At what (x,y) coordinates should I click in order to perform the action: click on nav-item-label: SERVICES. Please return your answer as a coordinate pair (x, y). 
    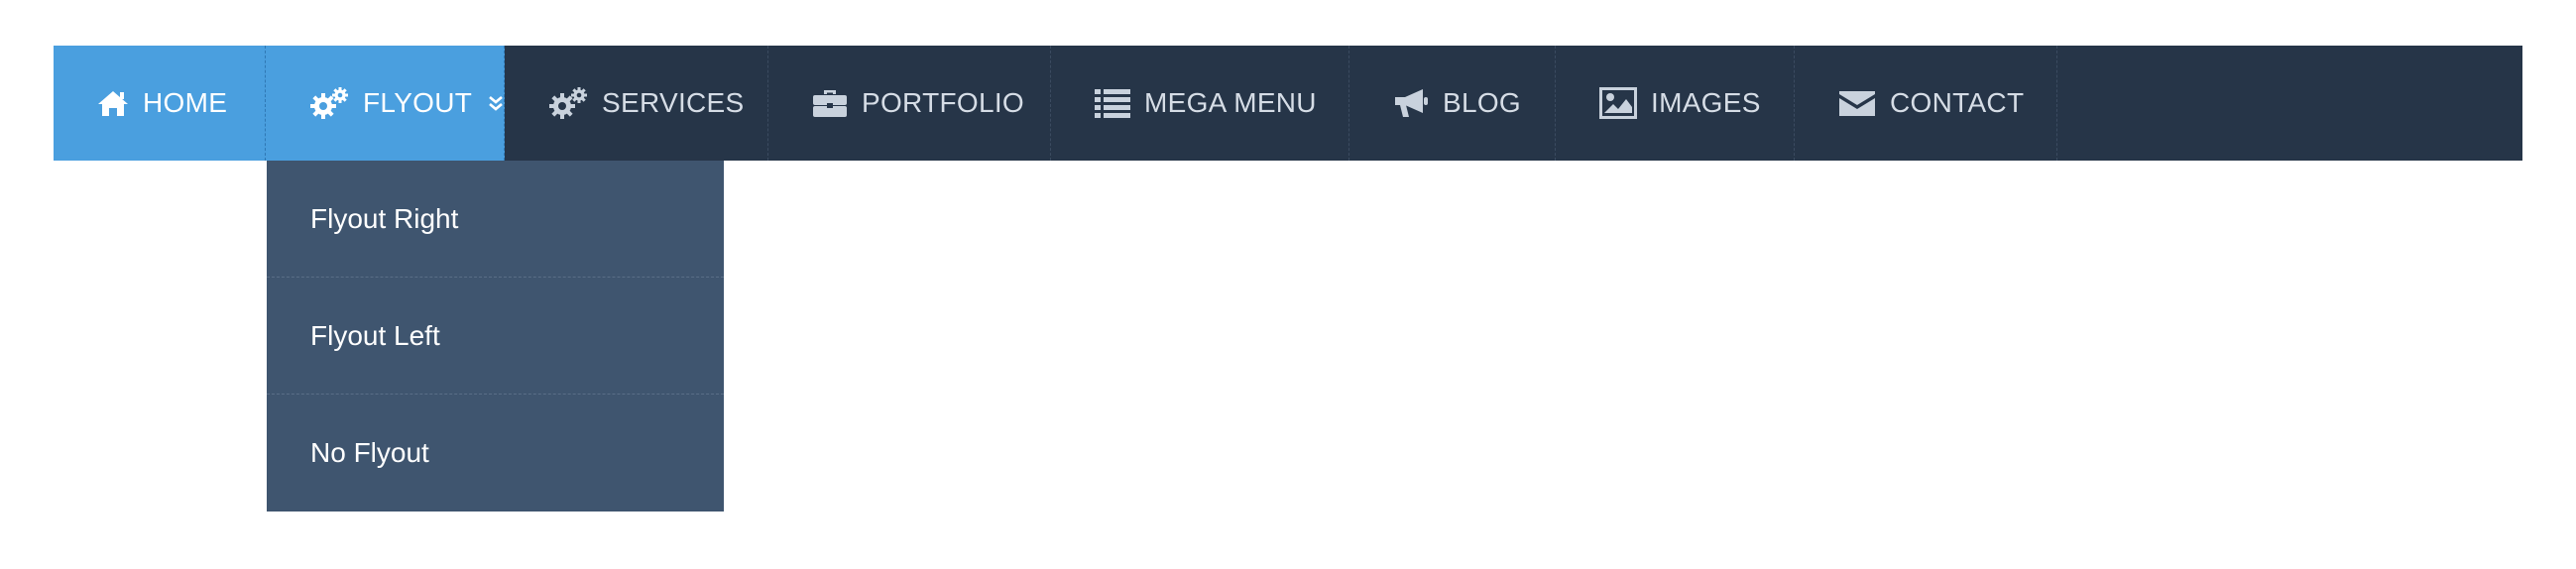
    Looking at the image, I should click on (673, 103).